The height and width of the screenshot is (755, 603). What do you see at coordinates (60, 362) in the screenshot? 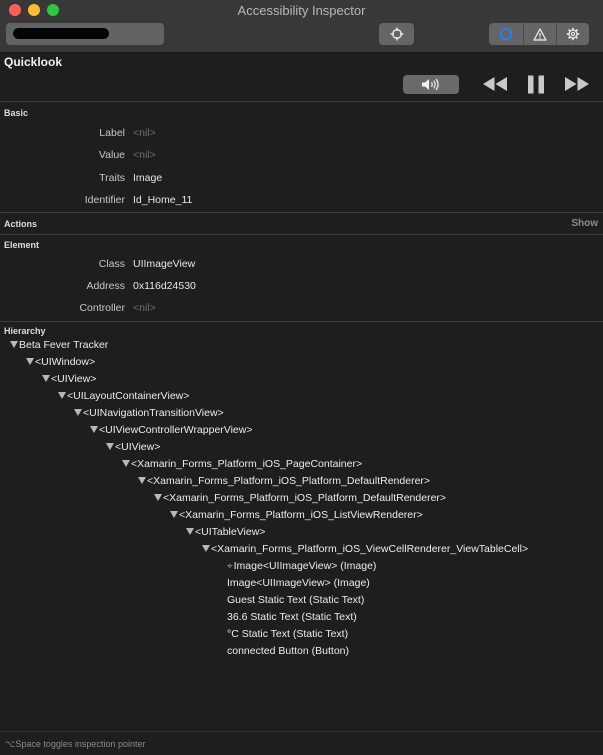
I see `hierarchy-node: <UIWindow>` at bounding box center [60, 362].